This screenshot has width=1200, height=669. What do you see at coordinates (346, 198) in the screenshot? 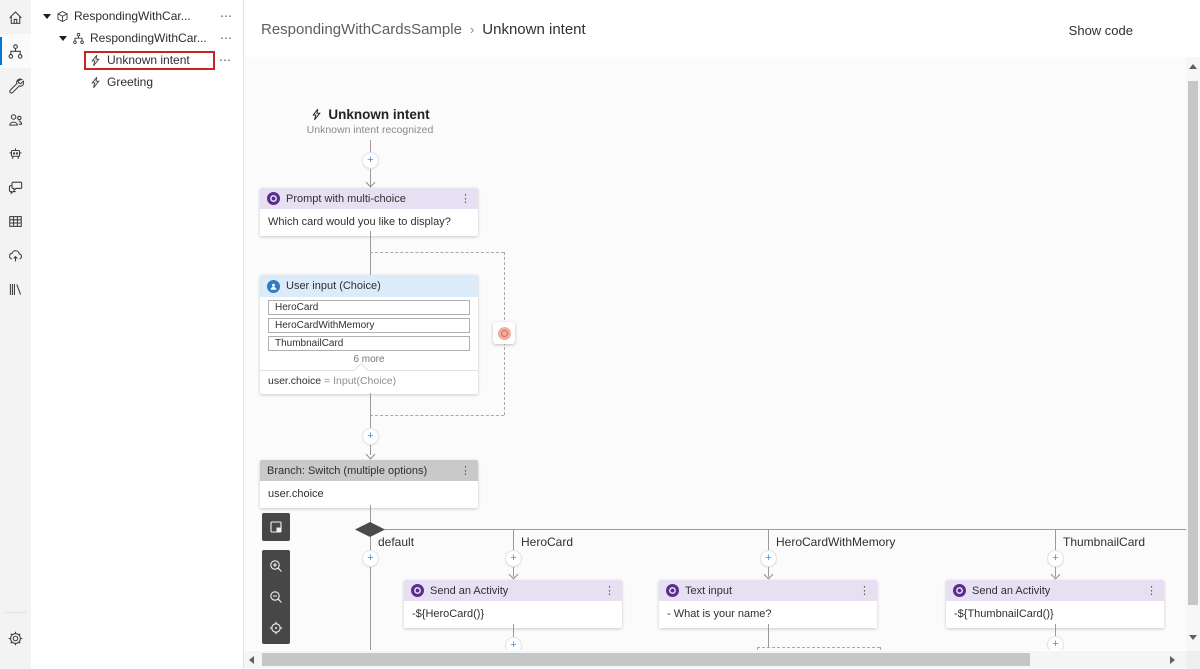
I see `node-title: Prompt with multi-choice` at bounding box center [346, 198].